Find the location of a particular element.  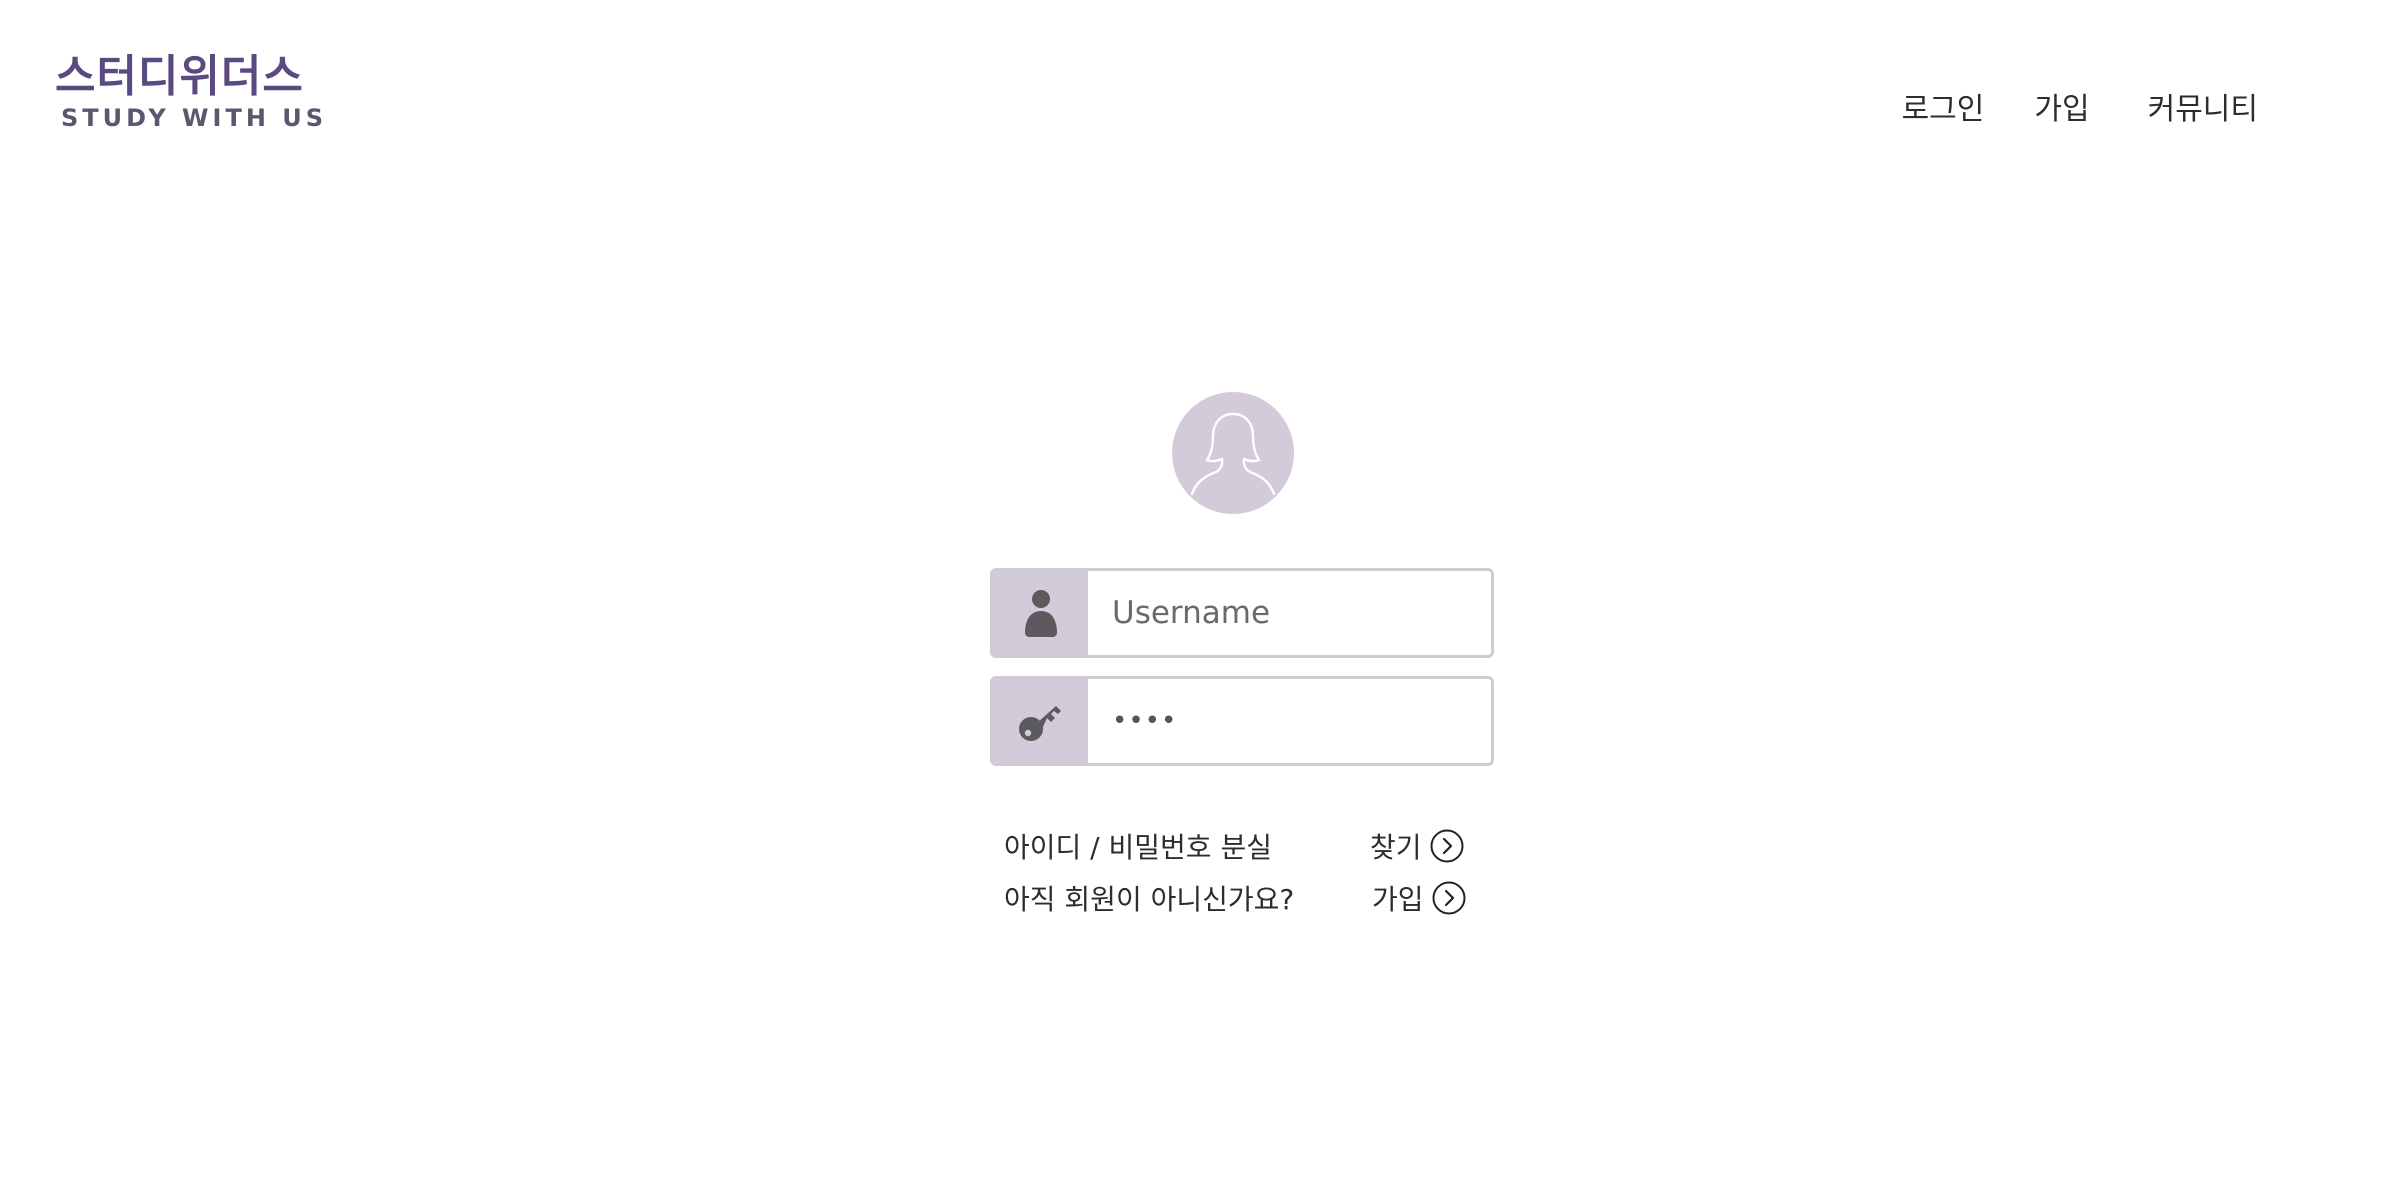

username-addon is located at coordinates (1040, 613).